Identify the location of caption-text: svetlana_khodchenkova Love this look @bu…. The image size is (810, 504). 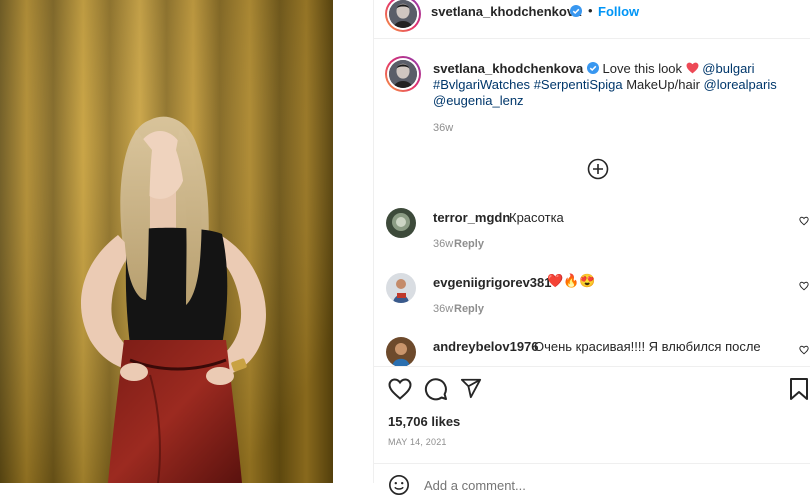
(613, 85).